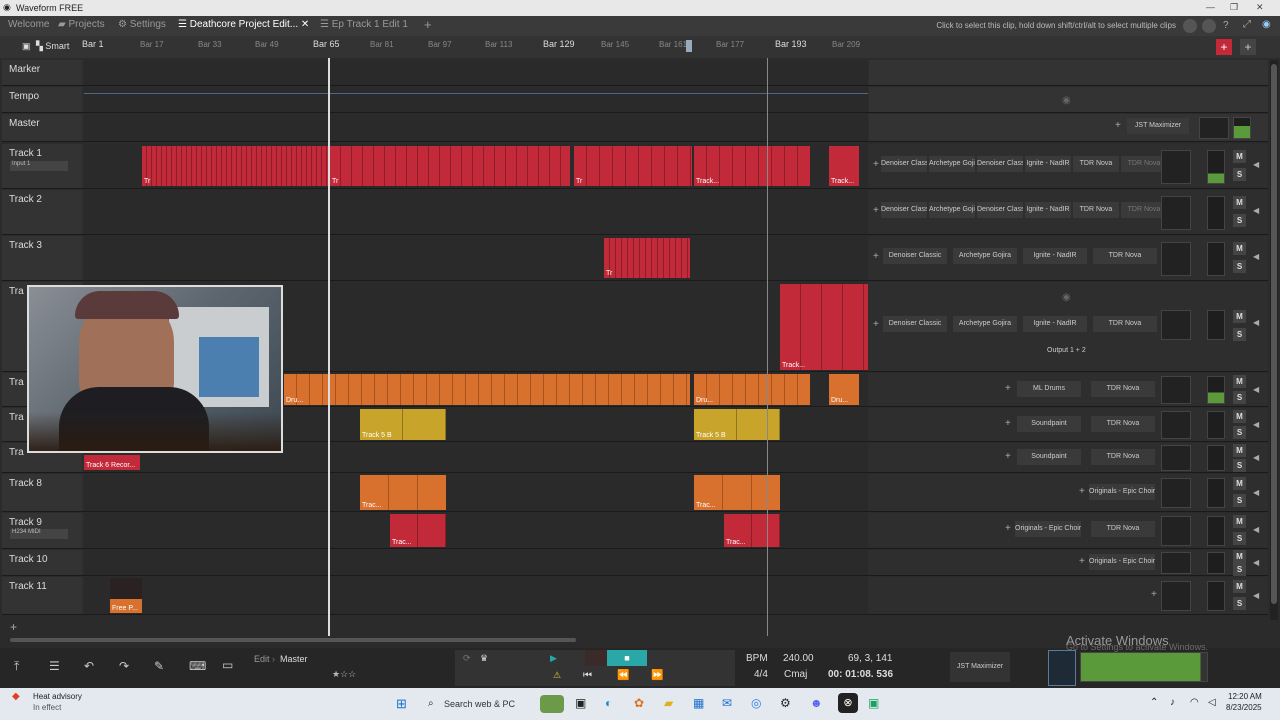 Image resolution: width=1280 pixels, height=720 pixels. I want to click on time-signature: 4/4, so click(761, 674).